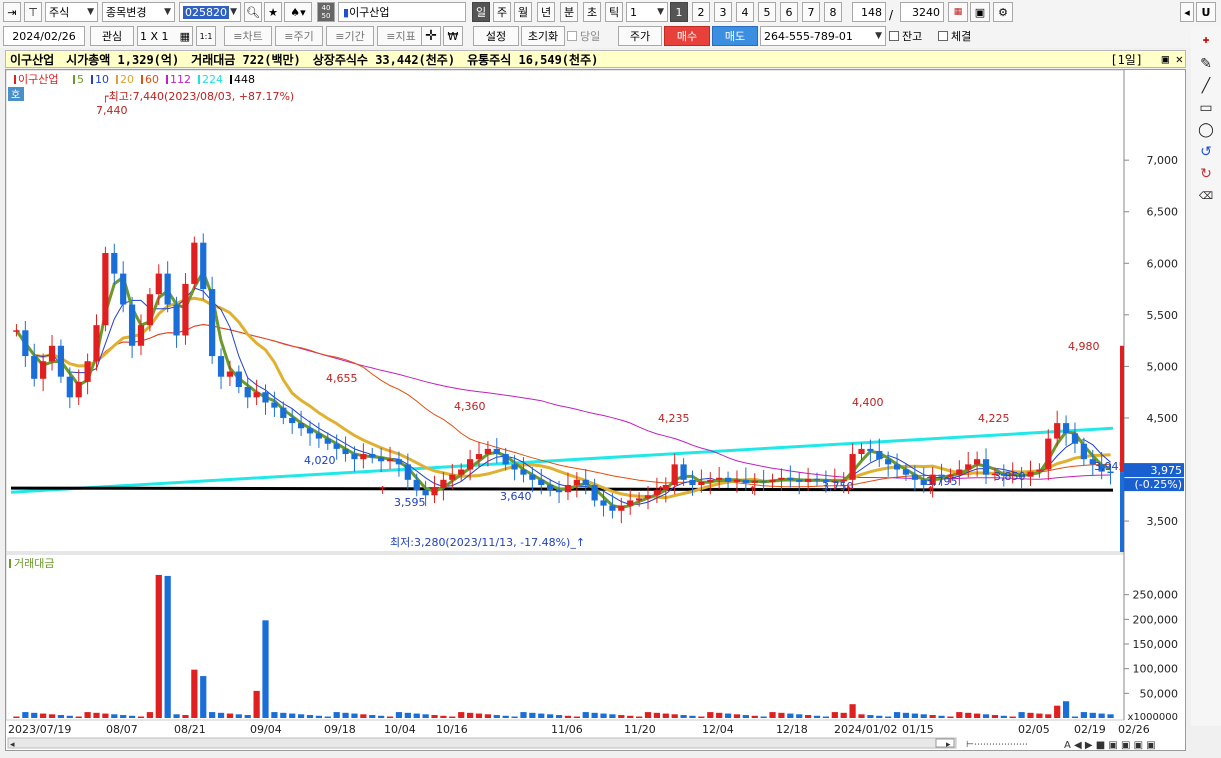 The image size is (1221, 758). What do you see at coordinates (1206, 12) in the screenshot?
I see `u-button: U` at bounding box center [1206, 12].